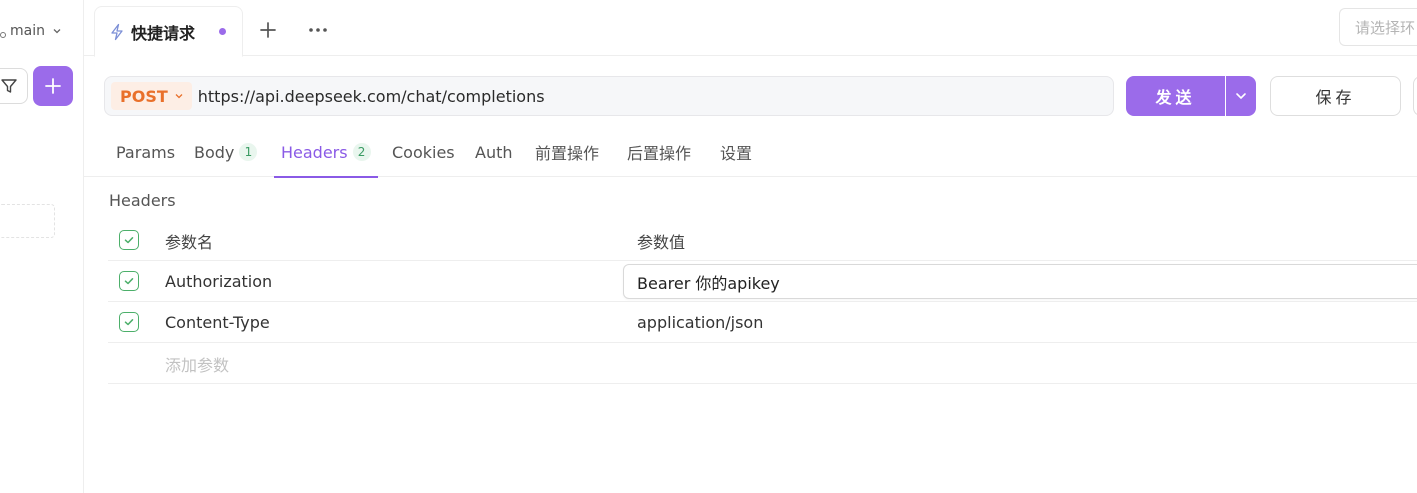  Describe the element at coordinates (1020, 281) in the screenshot. I see `header-value-input: Bearer 你的apikey` at that location.